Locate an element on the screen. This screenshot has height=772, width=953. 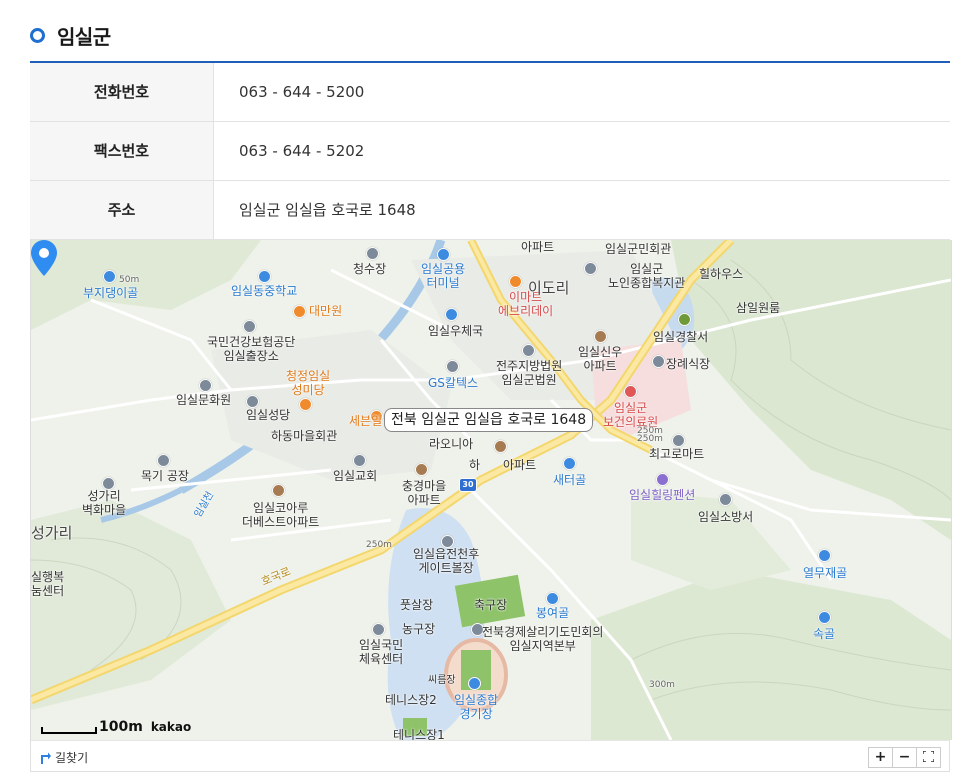
map-label: 전북경제살리기도민회의 임실지역본부 is located at coordinates (543, 639).